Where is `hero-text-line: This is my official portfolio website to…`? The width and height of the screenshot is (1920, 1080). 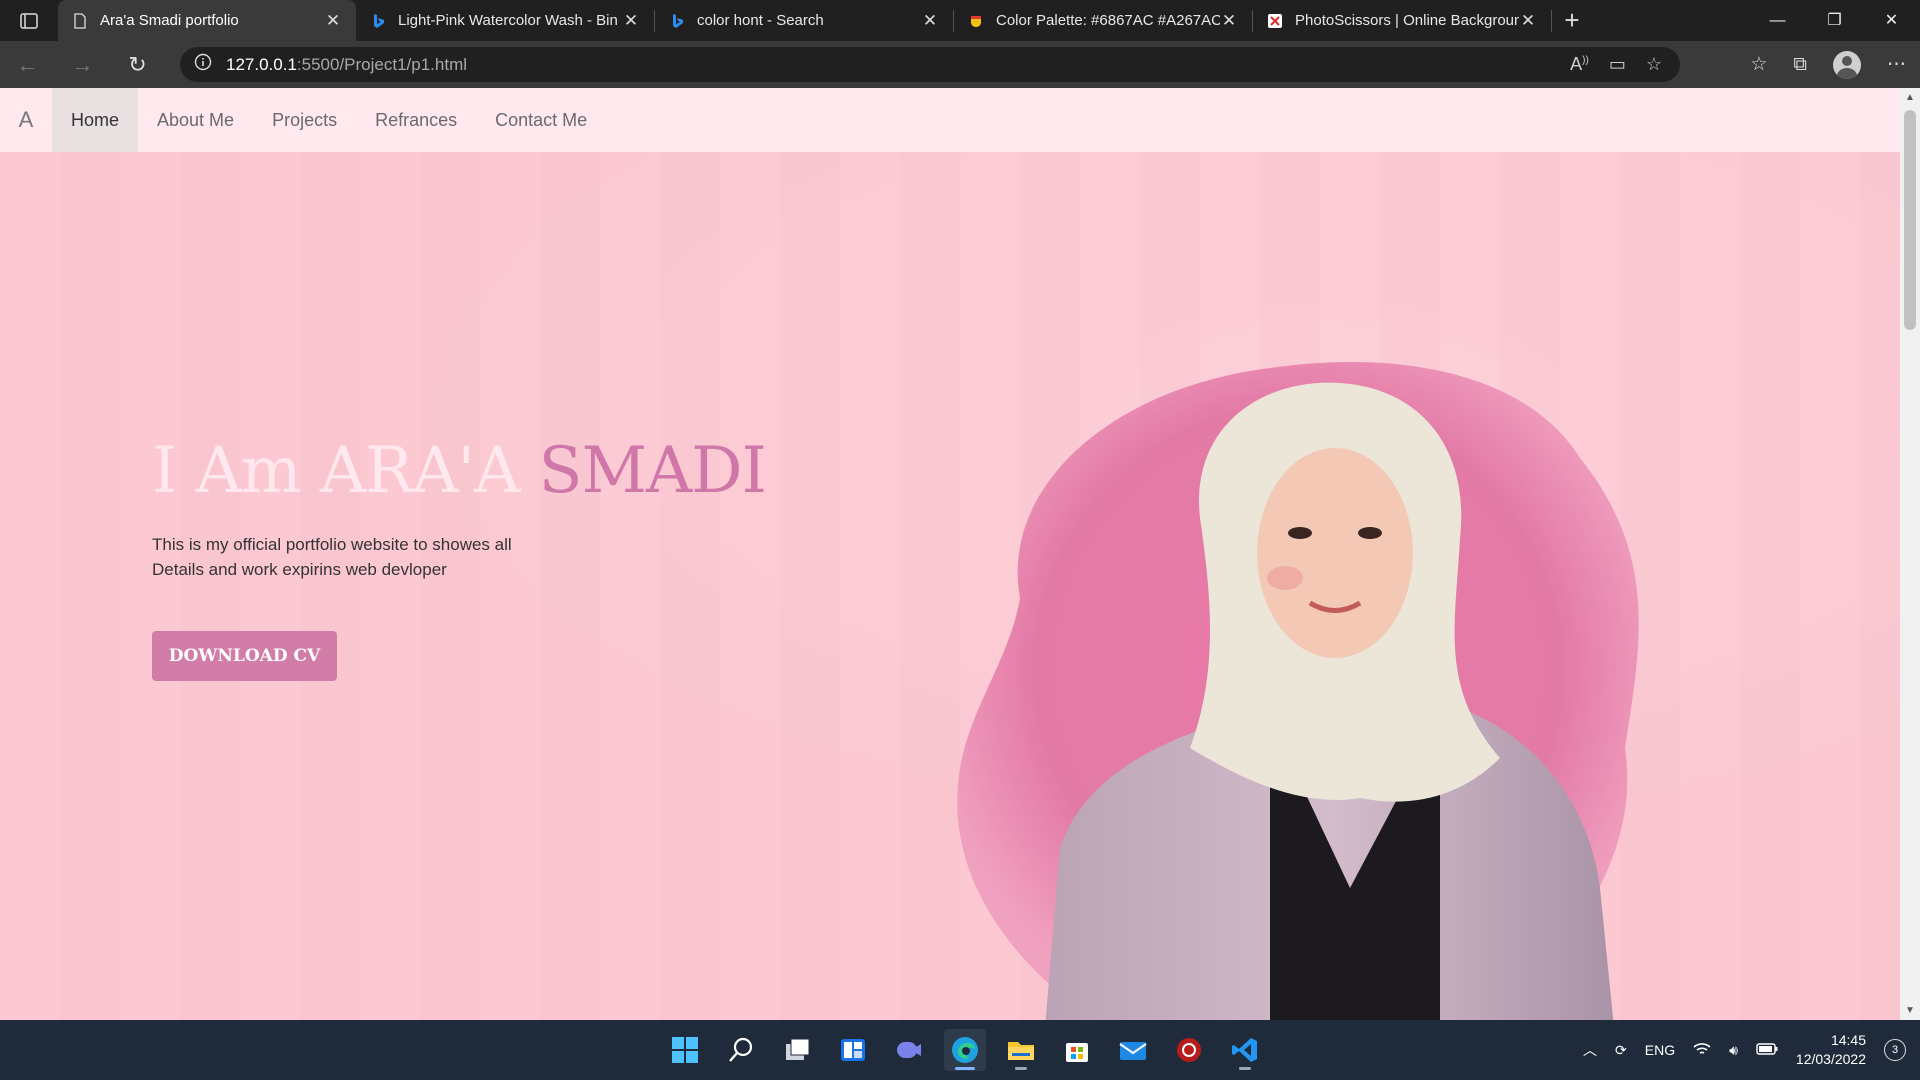 hero-text-line: This is my official portfolio website to… is located at coordinates (332, 544).